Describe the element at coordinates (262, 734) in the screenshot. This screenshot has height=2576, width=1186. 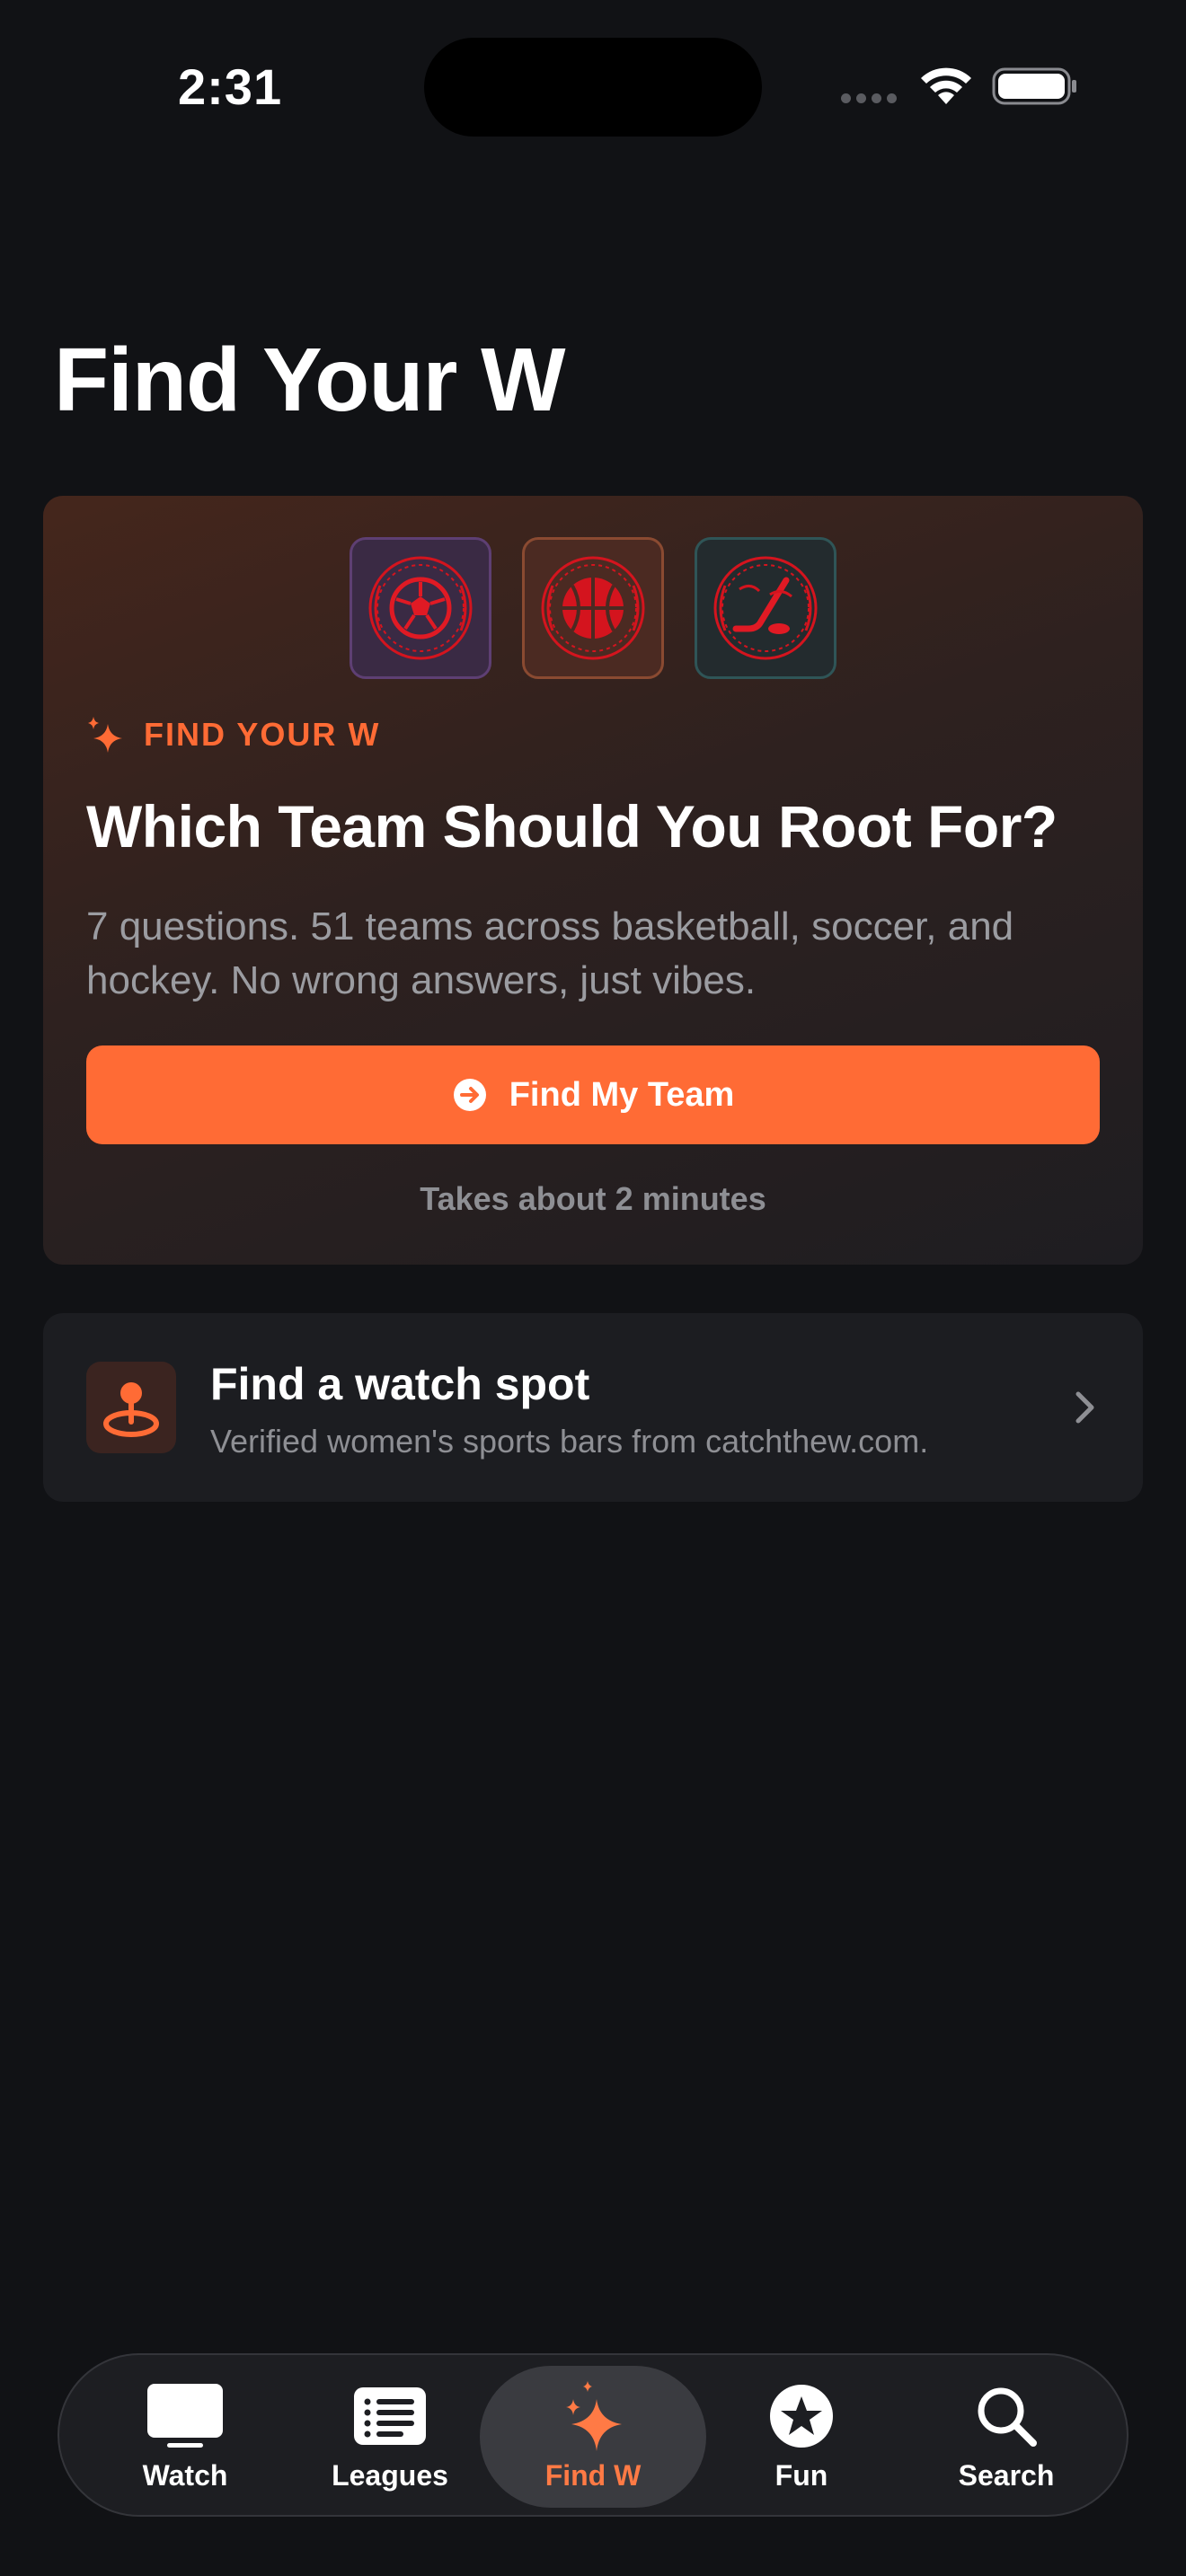
I see `eyebrow-label: FIND YOUR W` at that location.